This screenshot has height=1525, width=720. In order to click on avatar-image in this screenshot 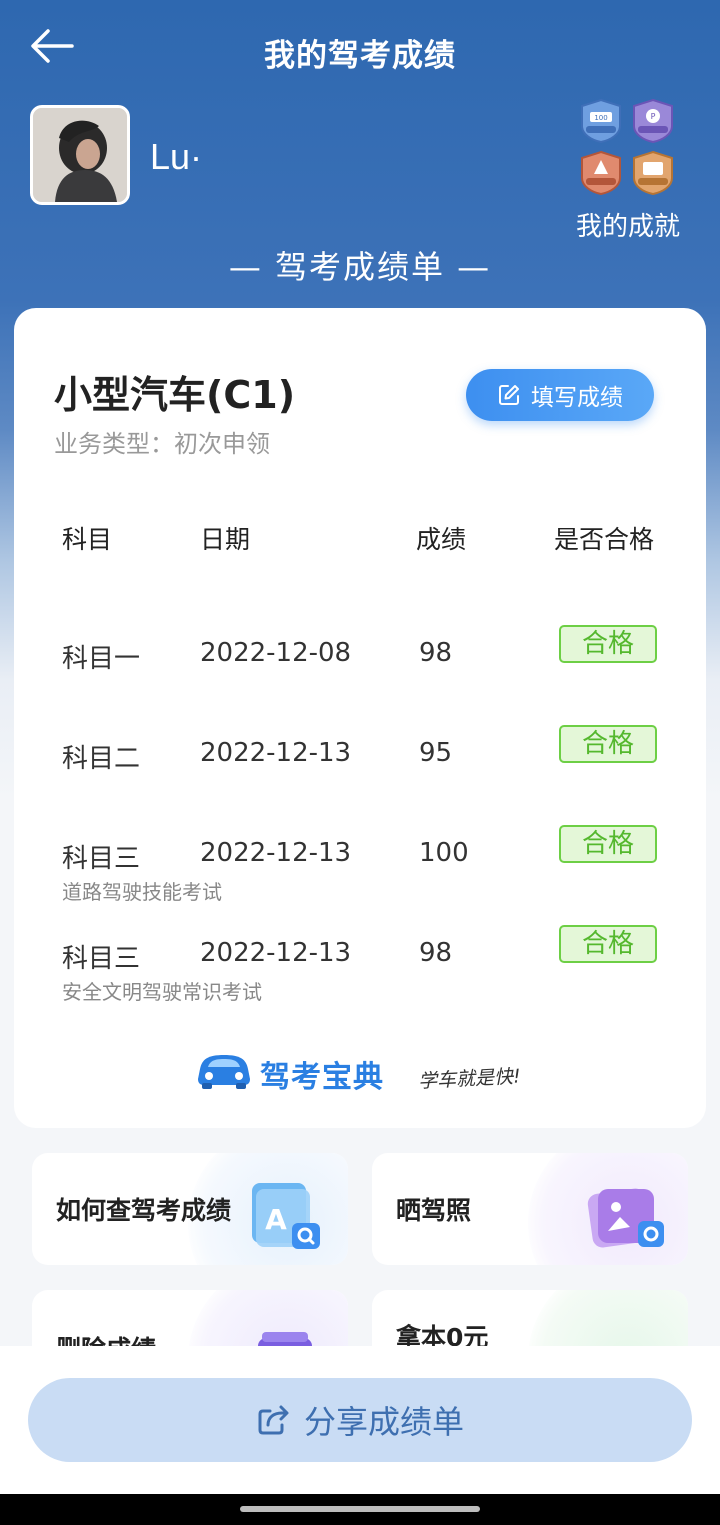, I will do `click(80, 155)`.